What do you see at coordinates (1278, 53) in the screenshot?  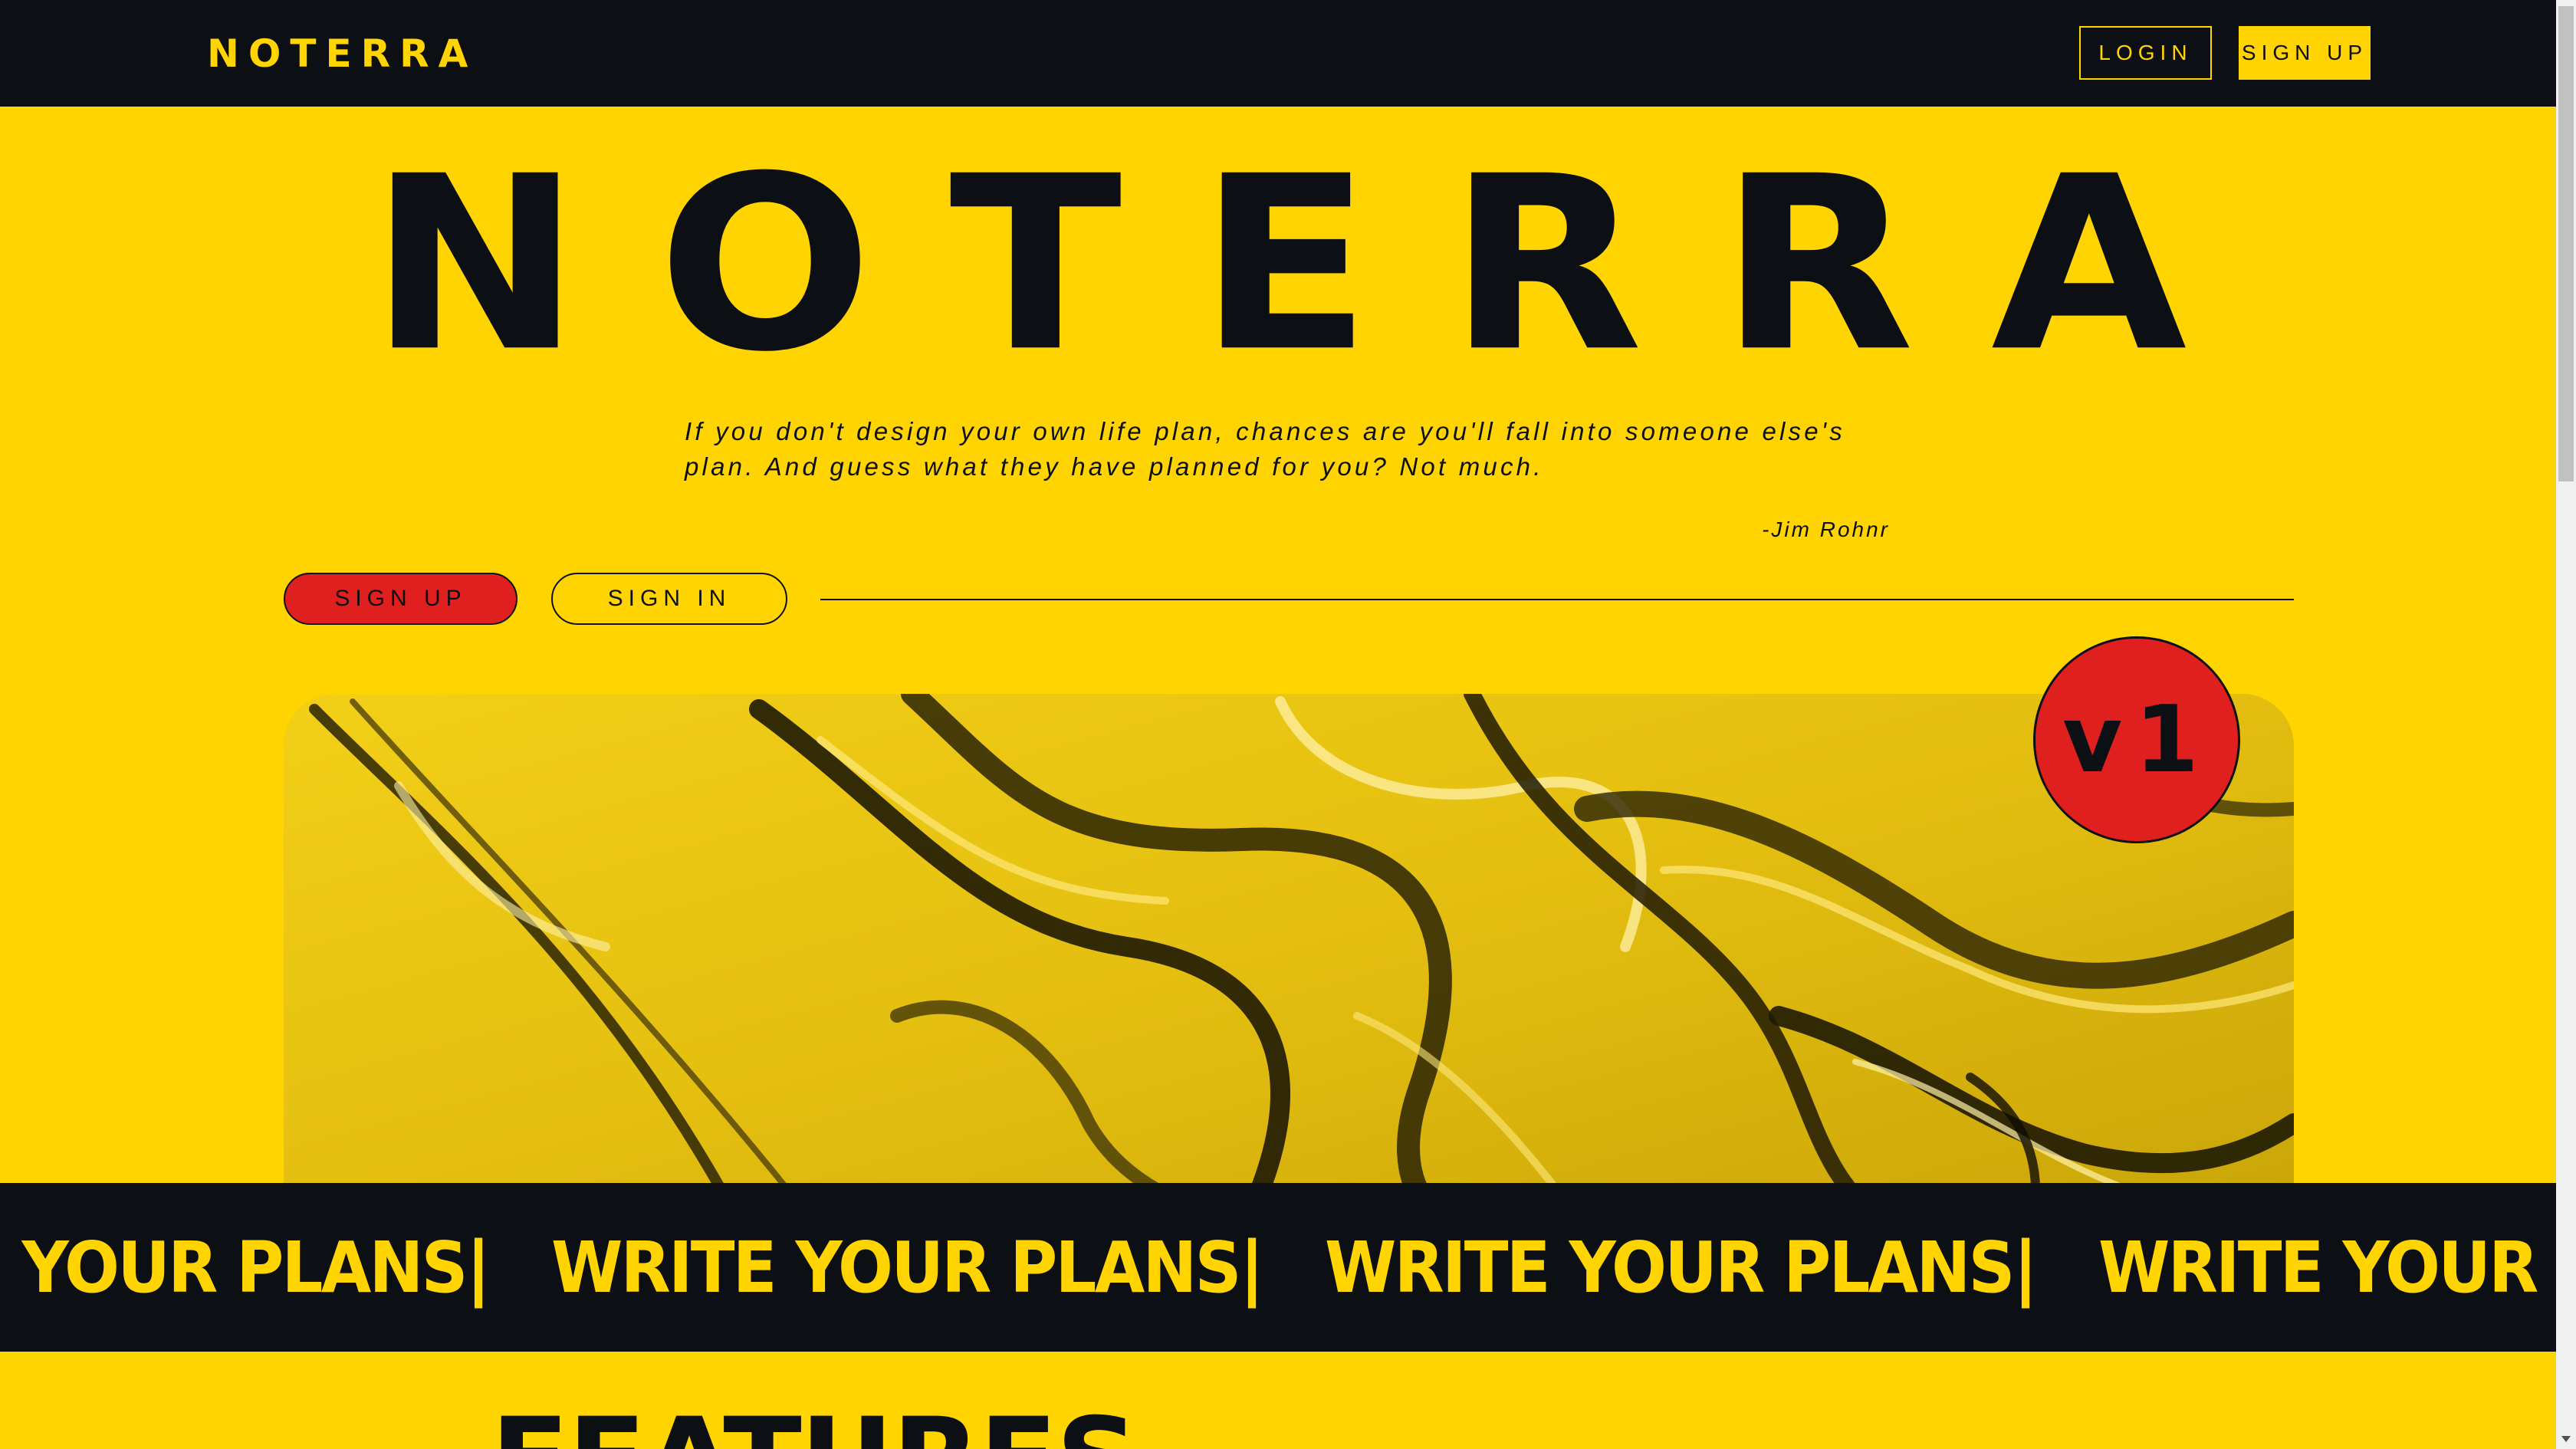 I see `top-nav: NOTERRA LOGIN SIGN UP` at bounding box center [1278, 53].